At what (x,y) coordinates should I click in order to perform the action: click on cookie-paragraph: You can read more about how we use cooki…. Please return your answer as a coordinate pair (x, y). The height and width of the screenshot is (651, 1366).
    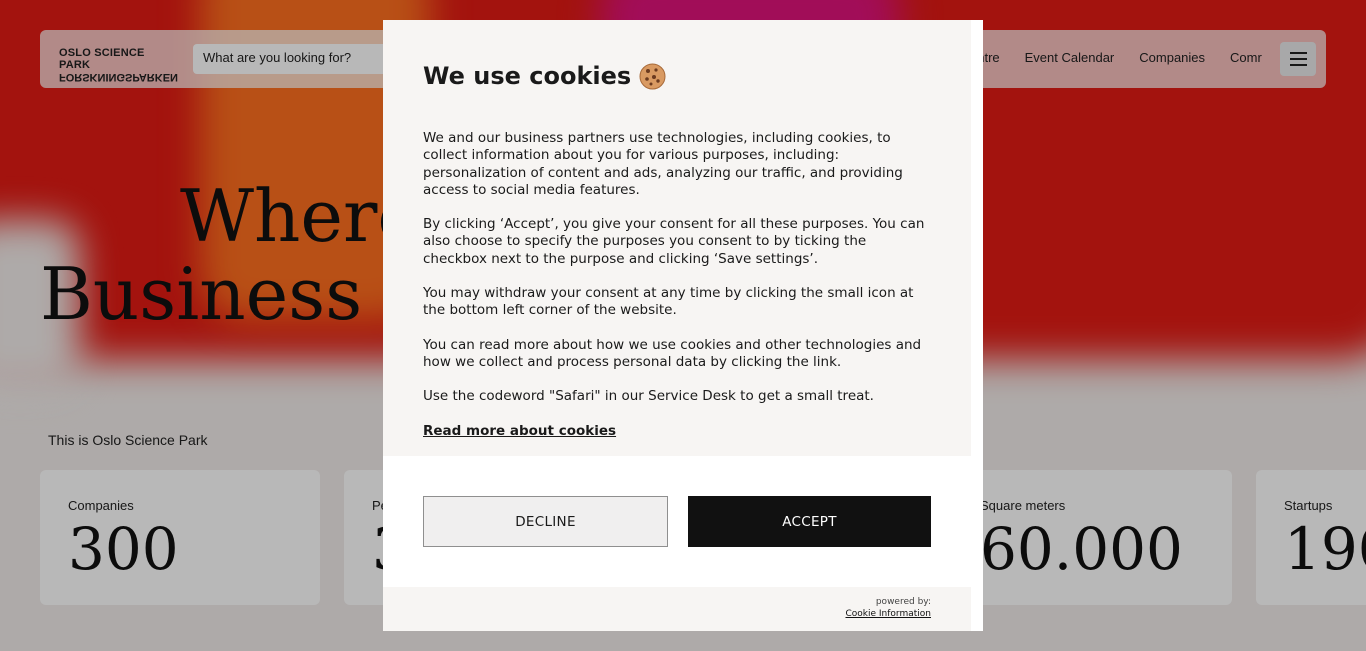
    Looking at the image, I should click on (672, 353).